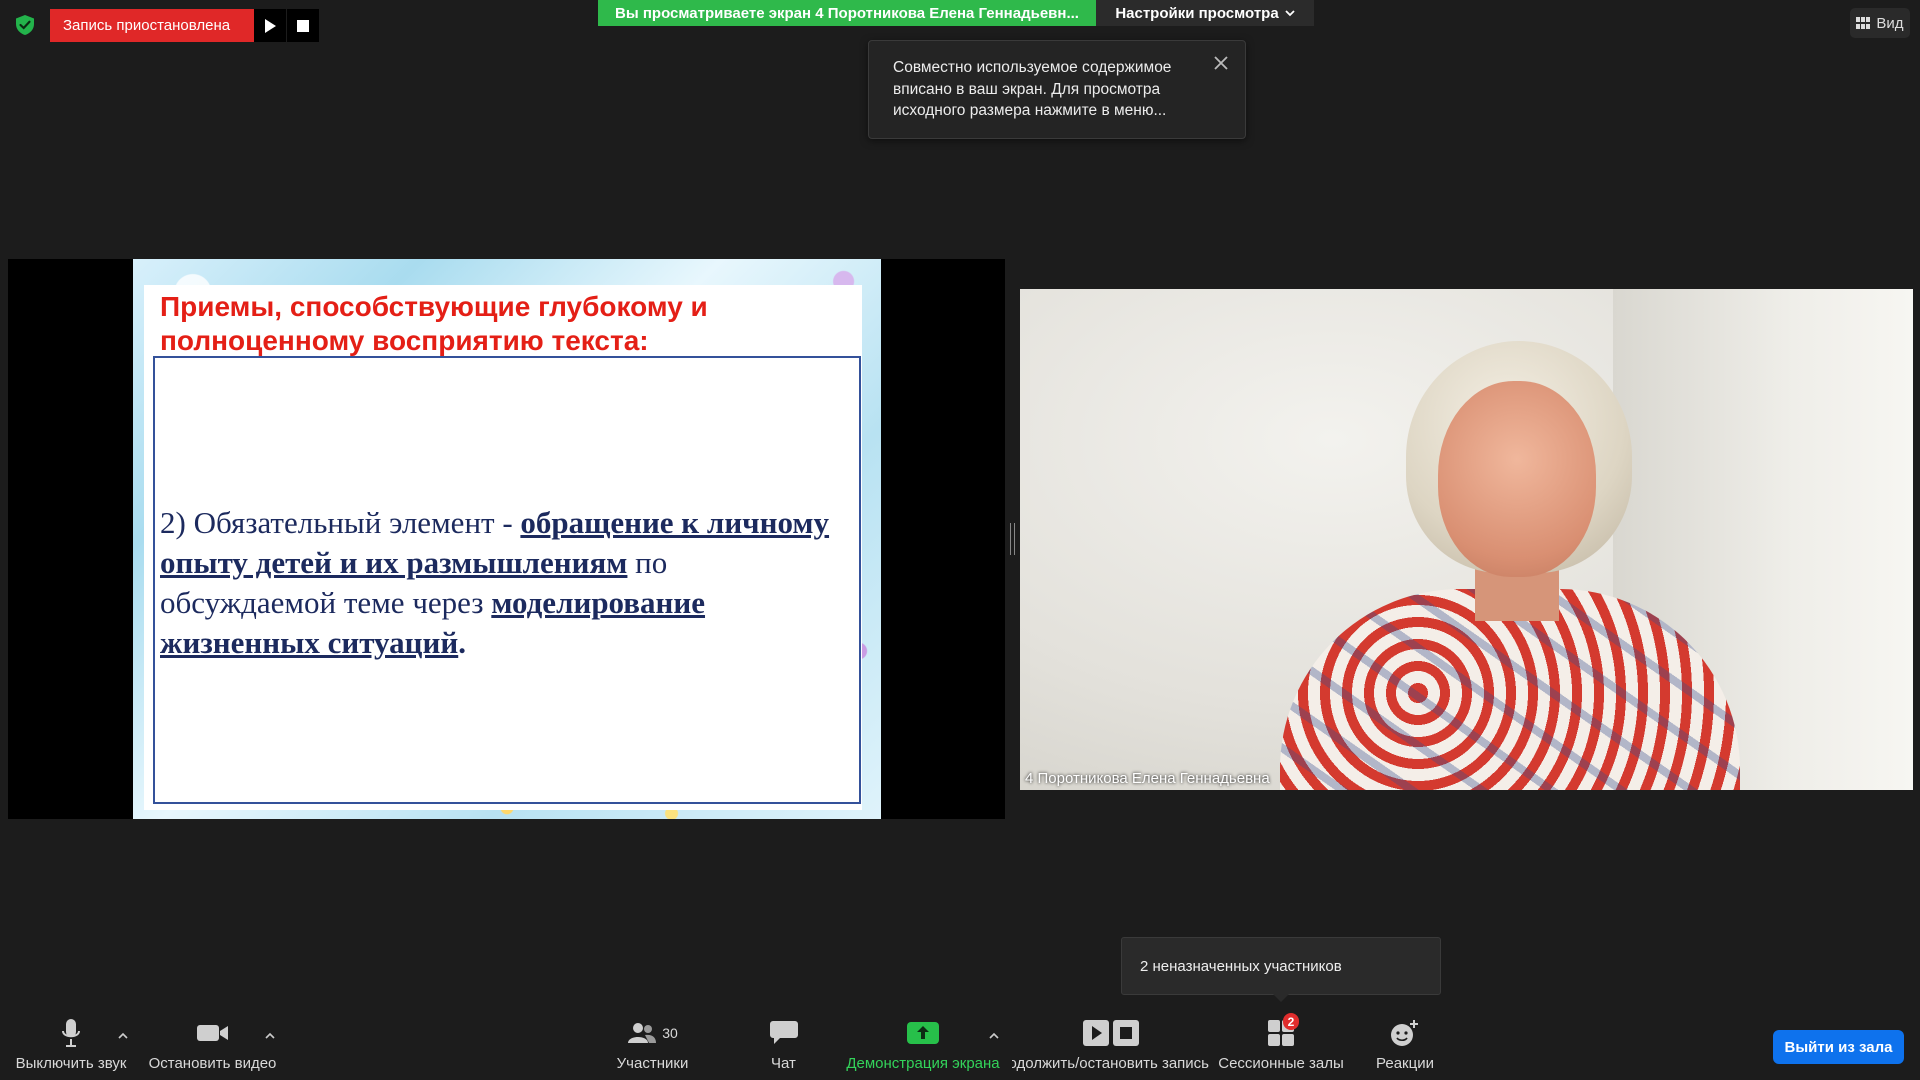 The width and height of the screenshot is (1920, 1080). Describe the element at coordinates (1863, 23) in the screenshot. I see `grid-icon` at that location.